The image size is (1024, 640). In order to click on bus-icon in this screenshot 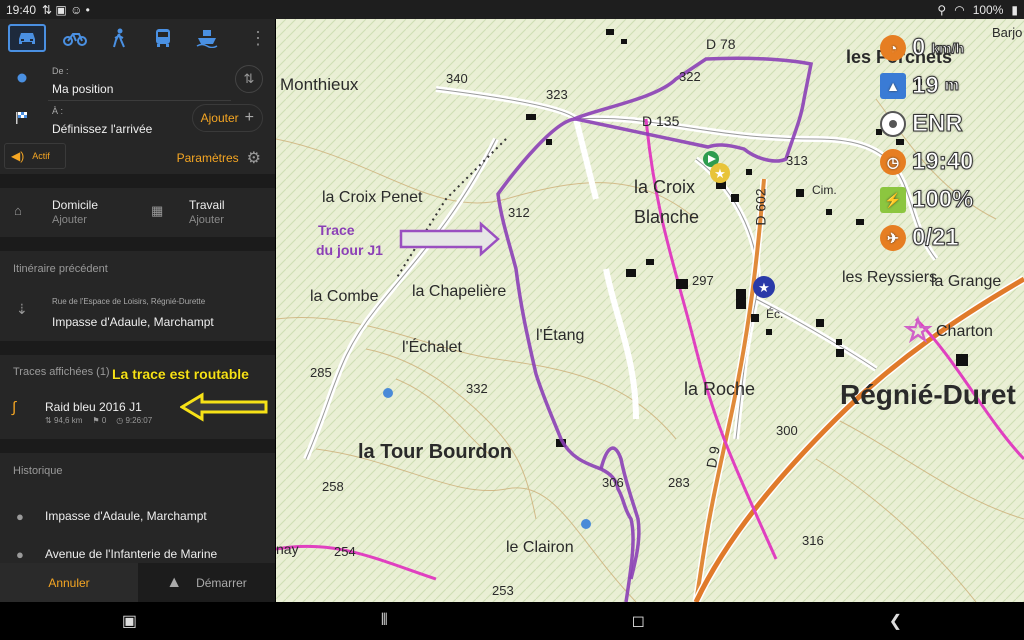, I will do `click(163, 38)`.